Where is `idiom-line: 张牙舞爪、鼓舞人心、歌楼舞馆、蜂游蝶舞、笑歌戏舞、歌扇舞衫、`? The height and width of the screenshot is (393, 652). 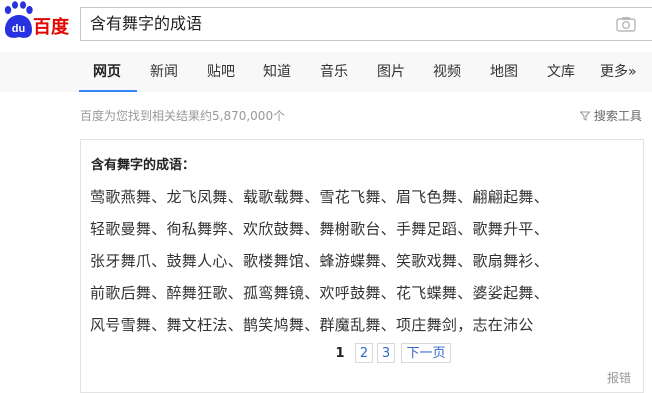
idiom-line: 张牙舞爪、鼓舞人心、歌楼舞馆、蜂游蝶舞、笑歌戏舞、歌扇舞衫、 is located at coordinates (320, 261).